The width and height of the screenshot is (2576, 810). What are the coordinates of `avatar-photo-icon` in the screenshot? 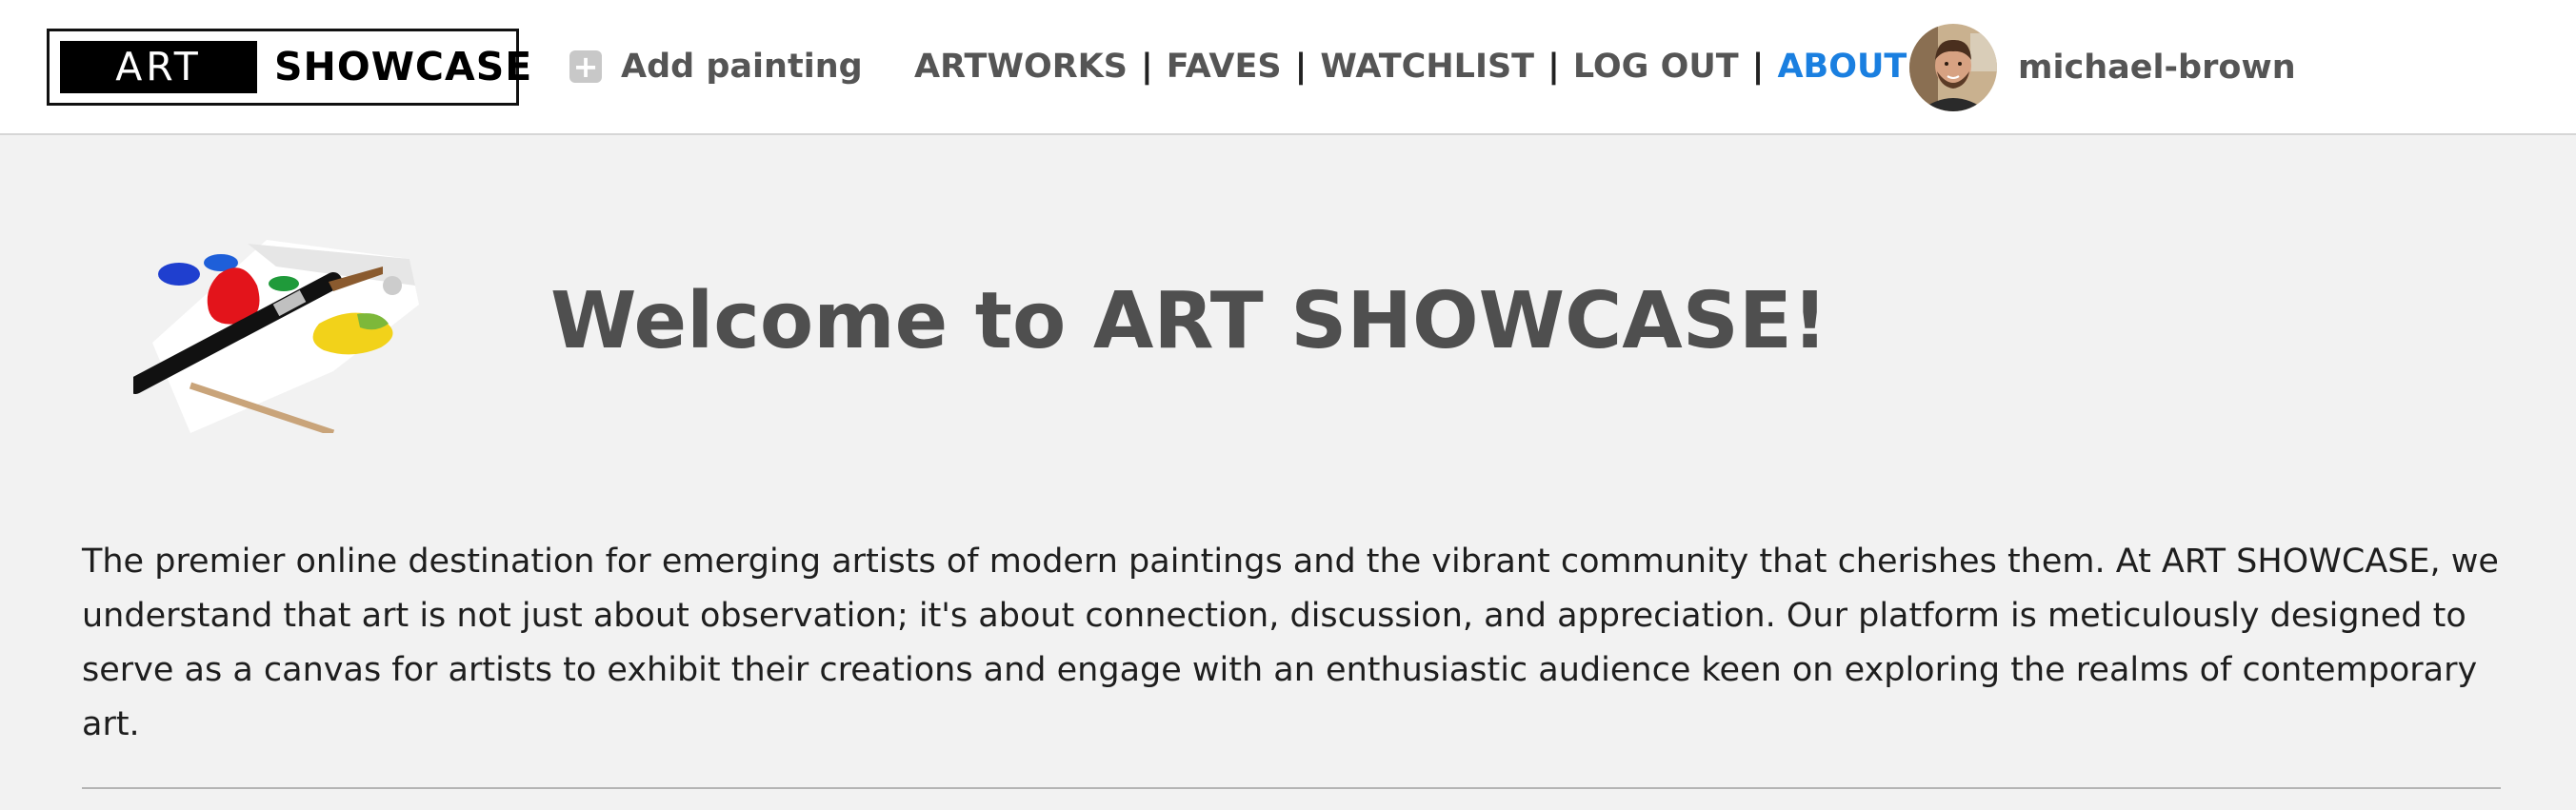 It's located at (1953, 67).